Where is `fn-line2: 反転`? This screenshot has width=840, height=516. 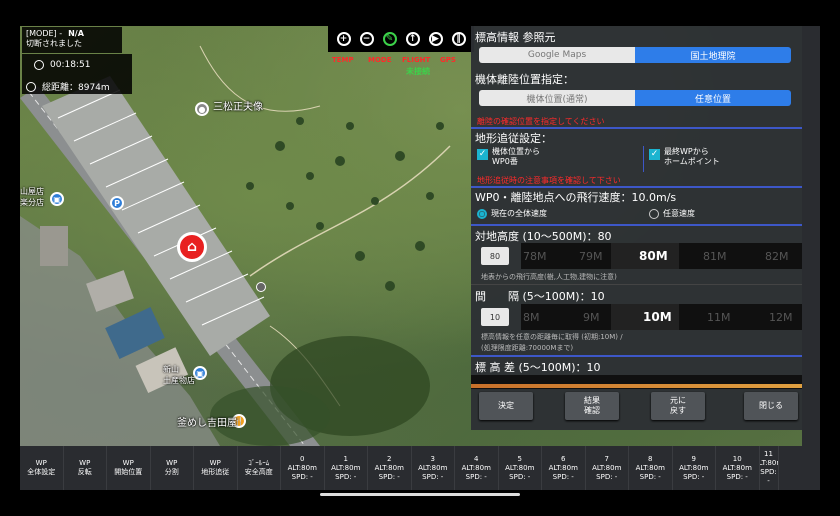 fn-line2: 反転 is located at coordinates (84, 472).